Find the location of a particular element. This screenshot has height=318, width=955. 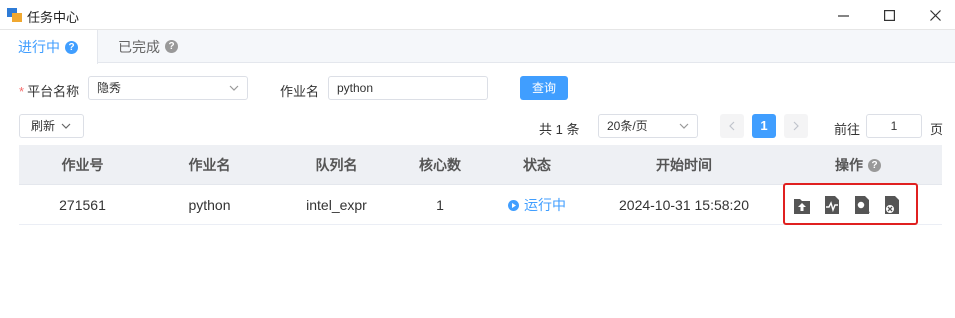

platform-label: * 平台名称 is located at coordinates (49, 91).